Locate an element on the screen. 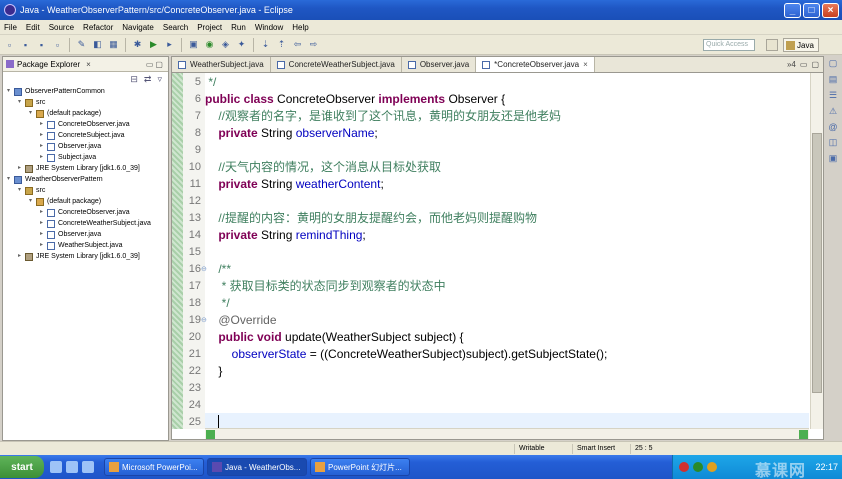 This screenshot has height=479, width=842. scroll-left-icon is located at coordinates (210, 434).